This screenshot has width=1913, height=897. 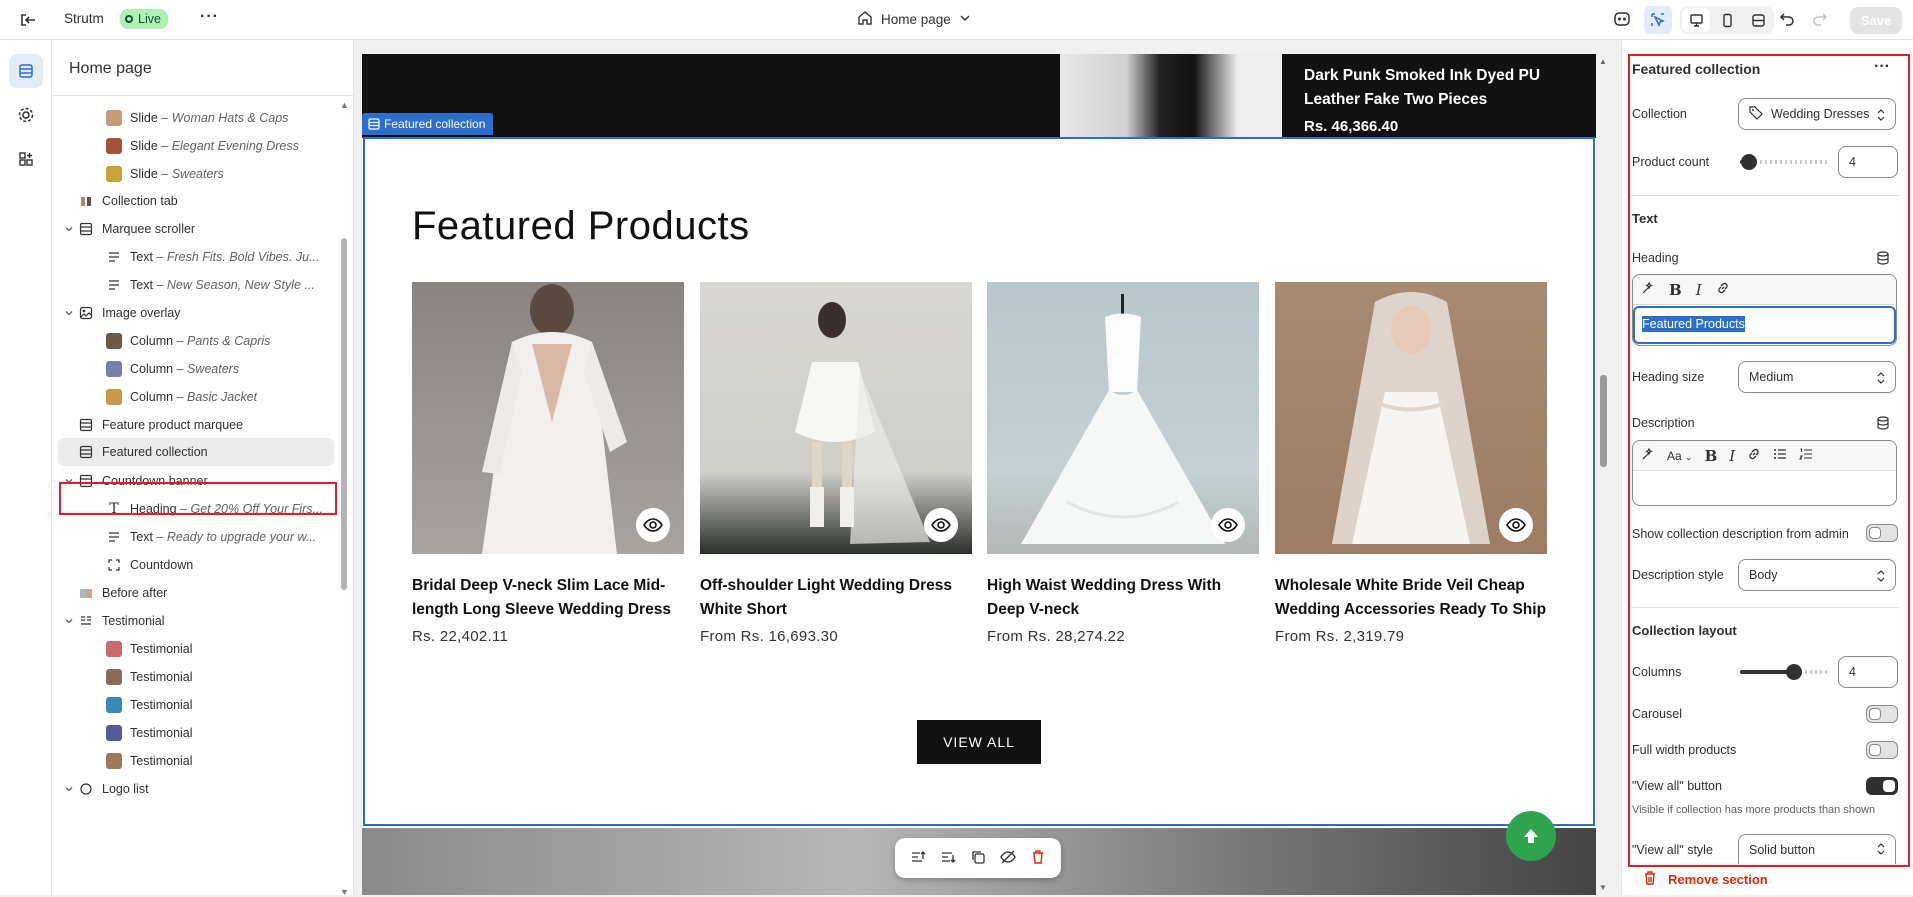 What do you see at coordinates (978, 858) in the screenshot?
I see `duplicate-icon` at bounding box center [978, 858].